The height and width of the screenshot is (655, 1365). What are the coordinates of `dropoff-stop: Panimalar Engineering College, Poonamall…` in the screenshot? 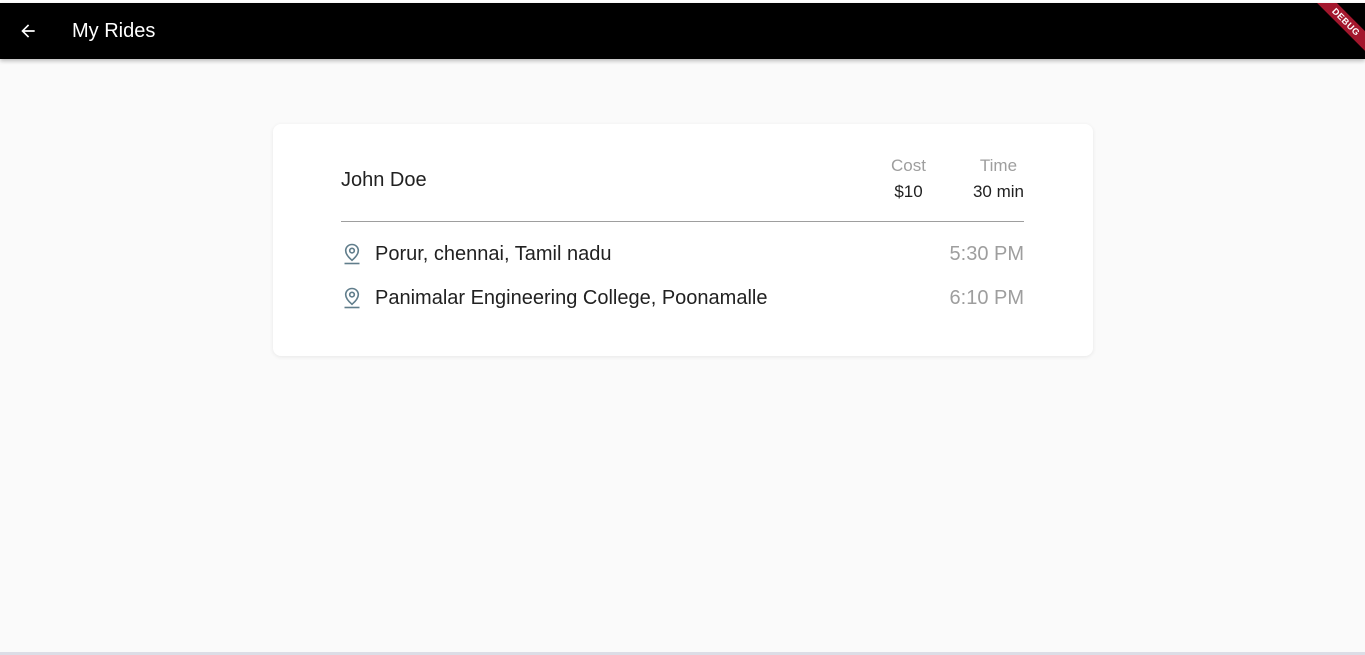 It's located at (682, 298).